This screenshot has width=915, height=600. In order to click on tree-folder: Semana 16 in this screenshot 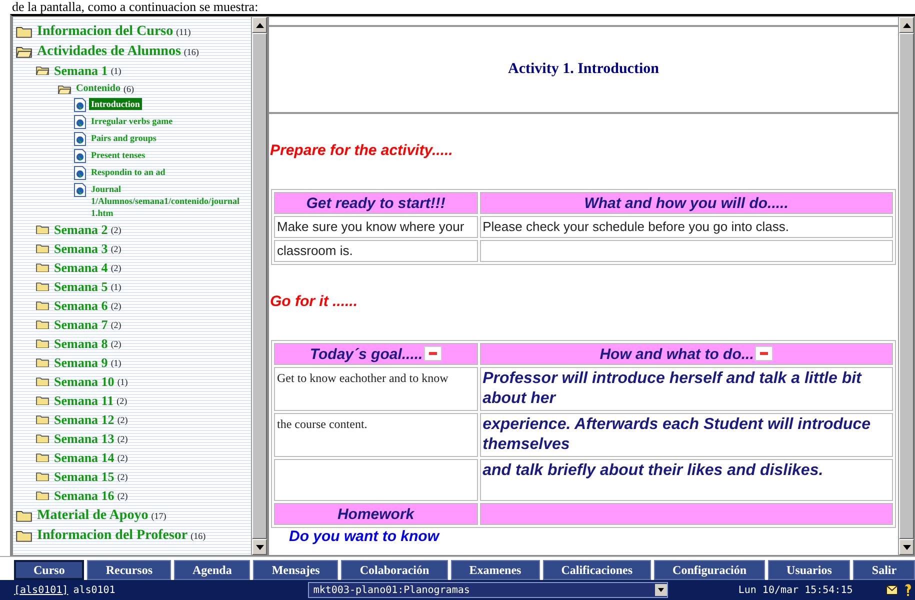, I will do `click(84, 496)`.